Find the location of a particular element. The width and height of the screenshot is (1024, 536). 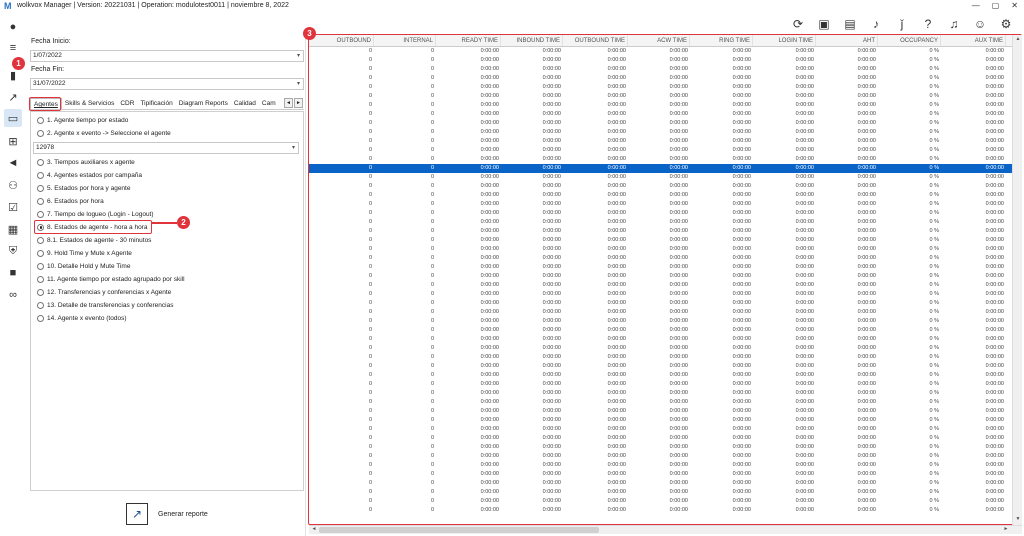

scroll-up-icon: ▲ is located at coordinates (1018, 40).